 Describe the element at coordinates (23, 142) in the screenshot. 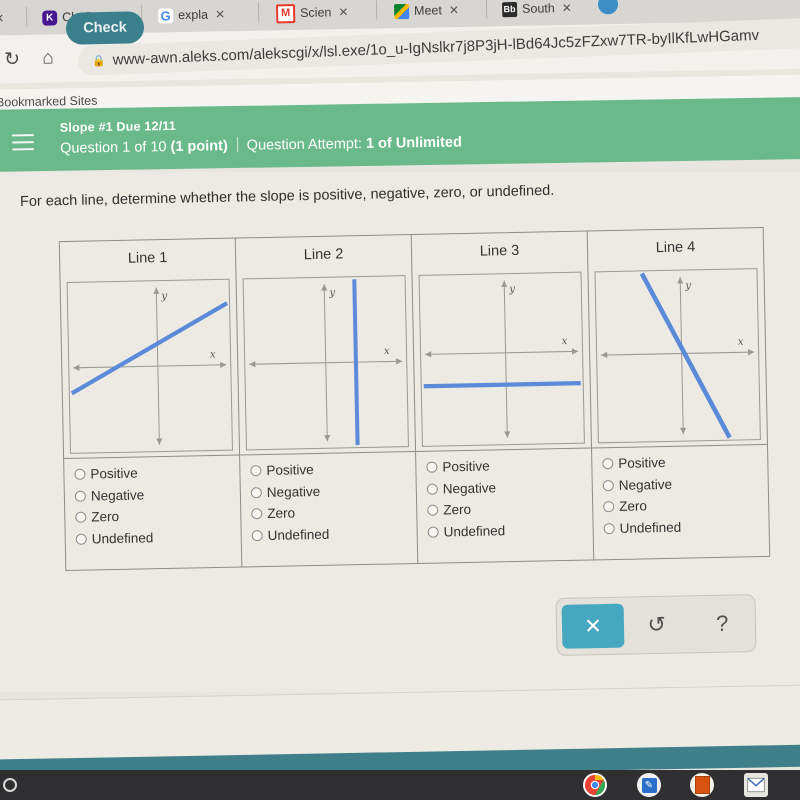

I see `hamburger-menu-icon` at that location.